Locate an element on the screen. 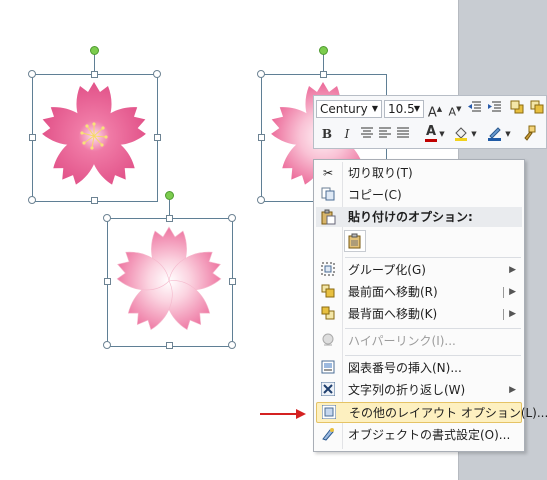  menu-item-send-to-back: 最背面へ移動(K) ▶ is located at coordinates (419, 314).